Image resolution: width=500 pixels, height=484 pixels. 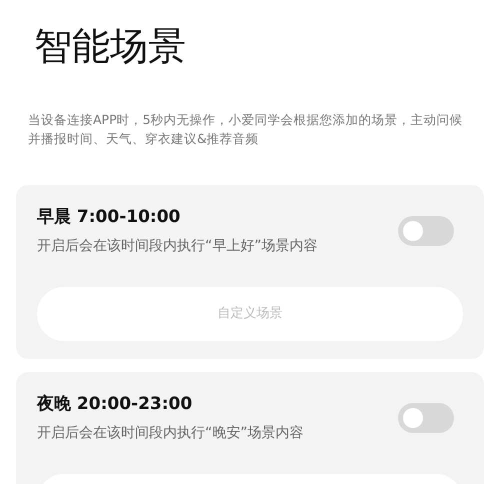 I want to click on custom-scene-button: 自定义场景, so click(x=250, y=314).